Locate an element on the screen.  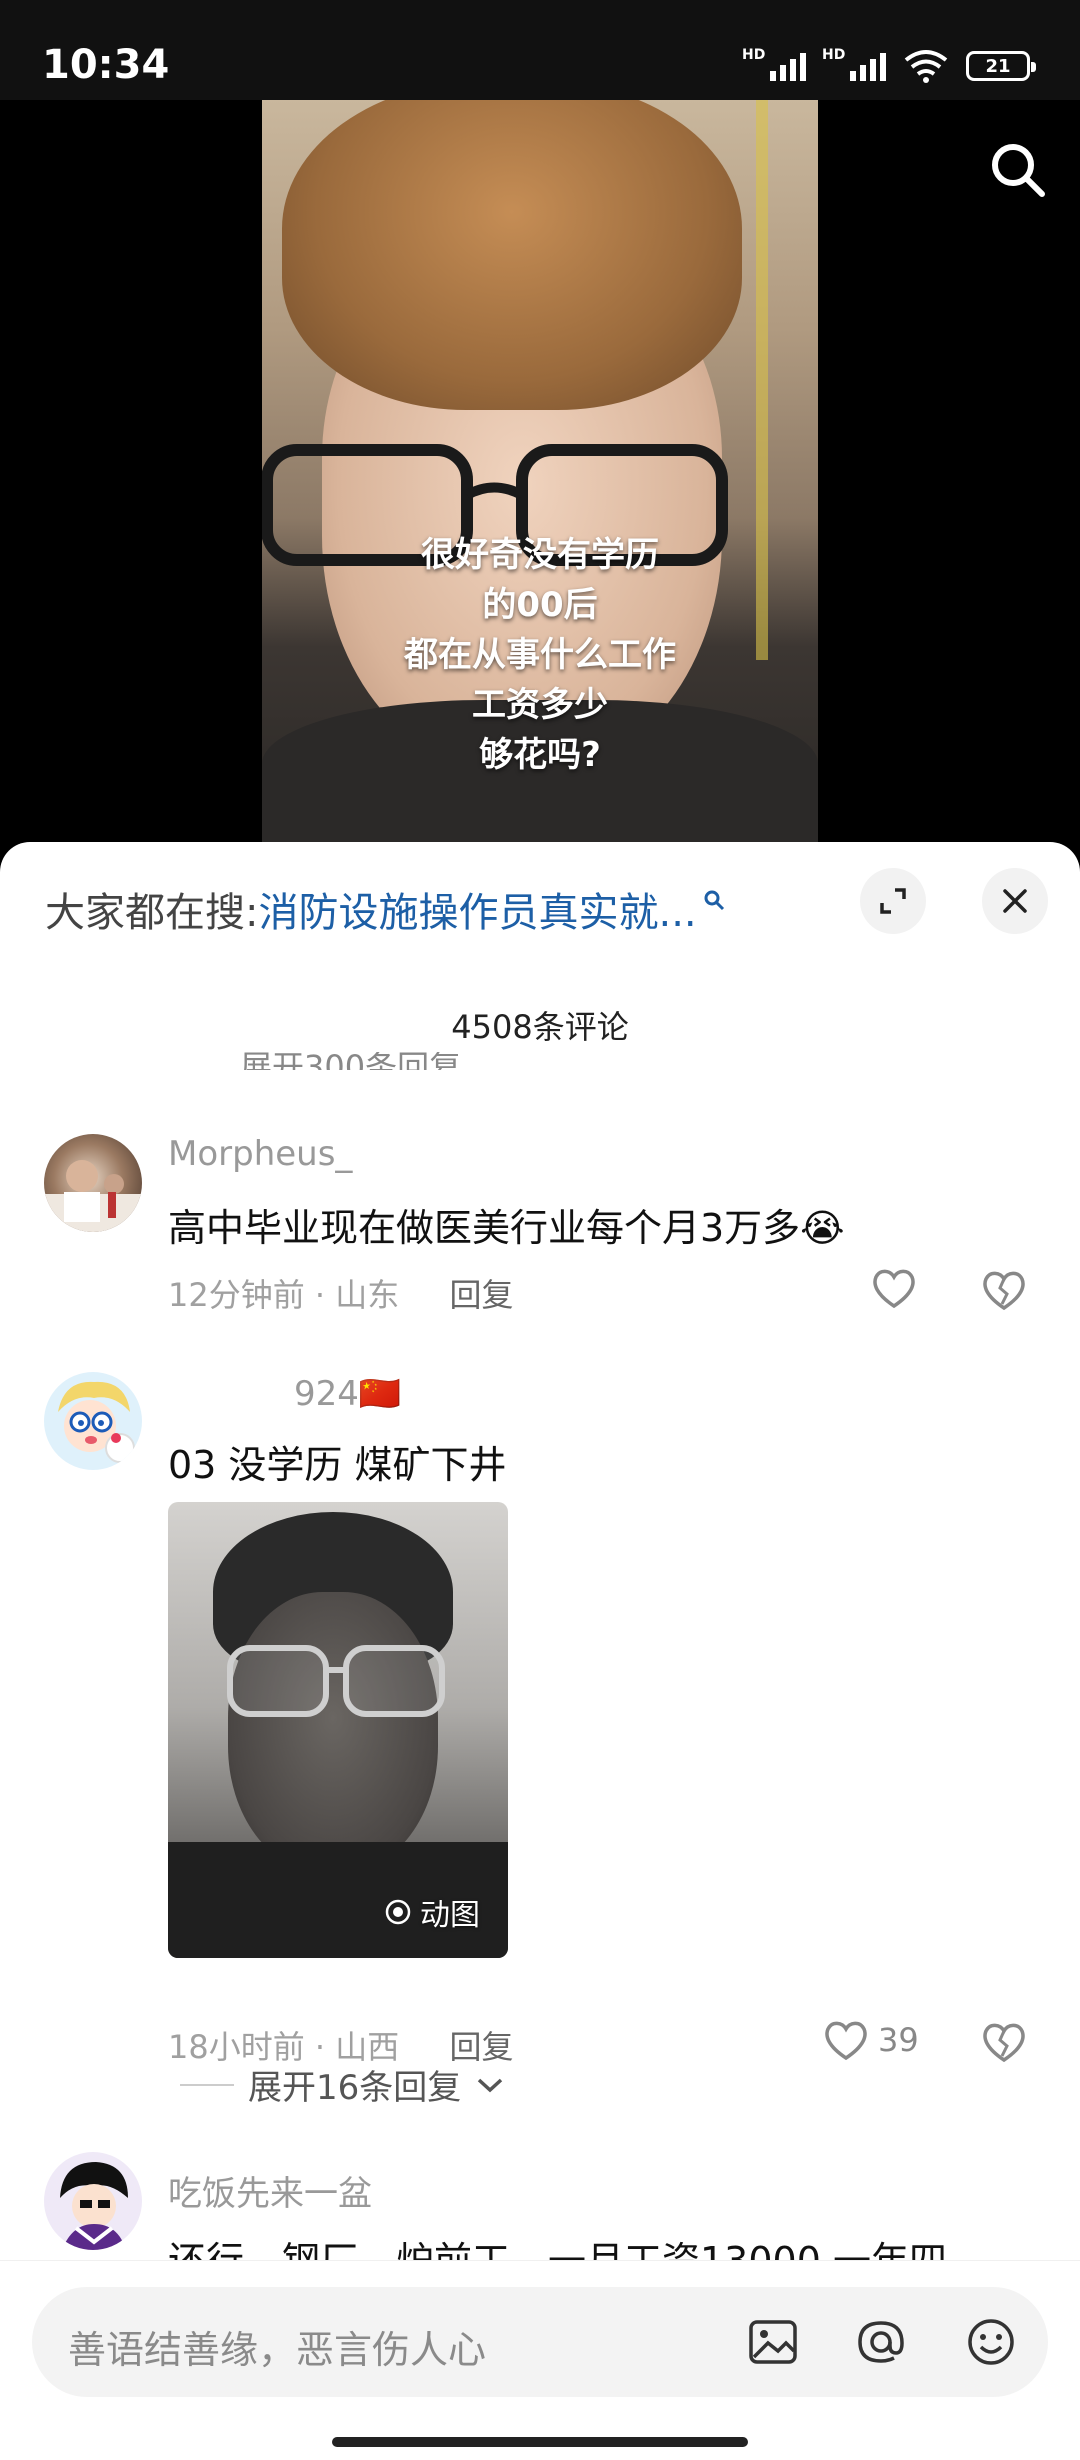
comment-username: 吃饭先来一盆 is located at coordinates (270, 2190).